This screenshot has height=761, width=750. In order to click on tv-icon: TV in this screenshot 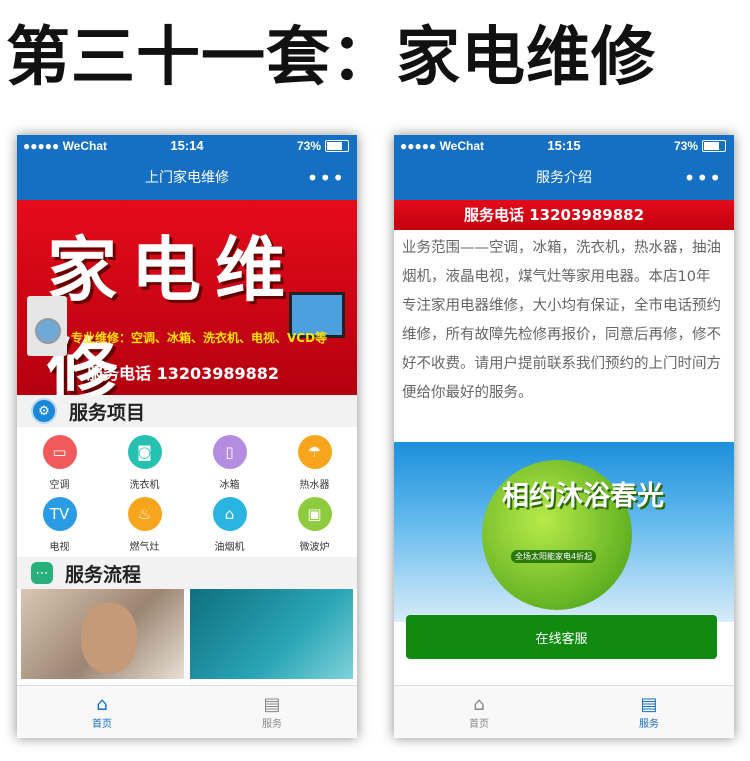, I will do `click(59, 514)`.